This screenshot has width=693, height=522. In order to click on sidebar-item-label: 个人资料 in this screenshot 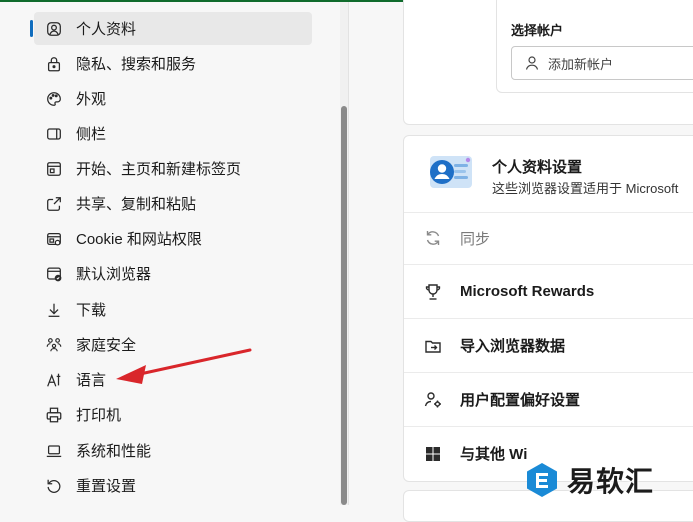, I will do `click(106, 29)`.